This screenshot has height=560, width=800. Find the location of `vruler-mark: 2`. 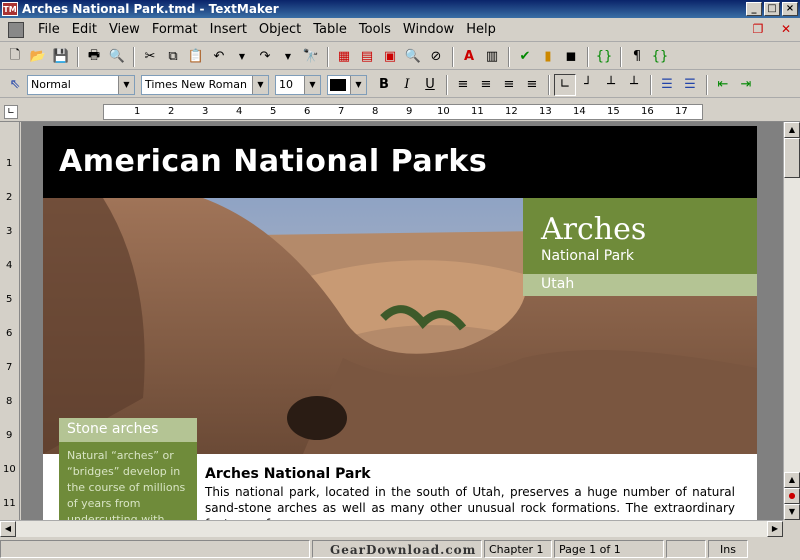

vruler-mark: 2 is located at coordinates (9, 197).